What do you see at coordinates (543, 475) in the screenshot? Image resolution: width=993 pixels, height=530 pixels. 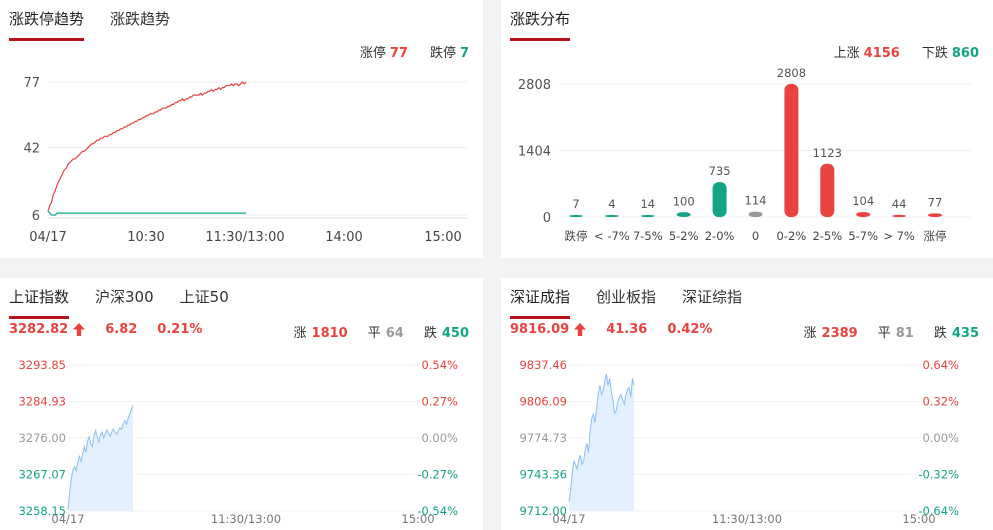 I see `y-tick-label-left: 9743.36` at bounding box center [543, 475].